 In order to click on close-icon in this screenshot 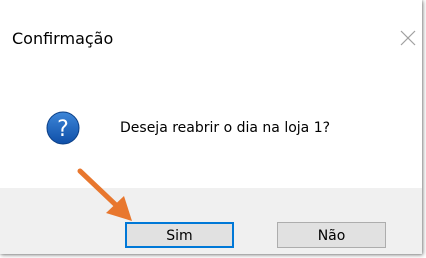, I will do `click(408, 38)`.